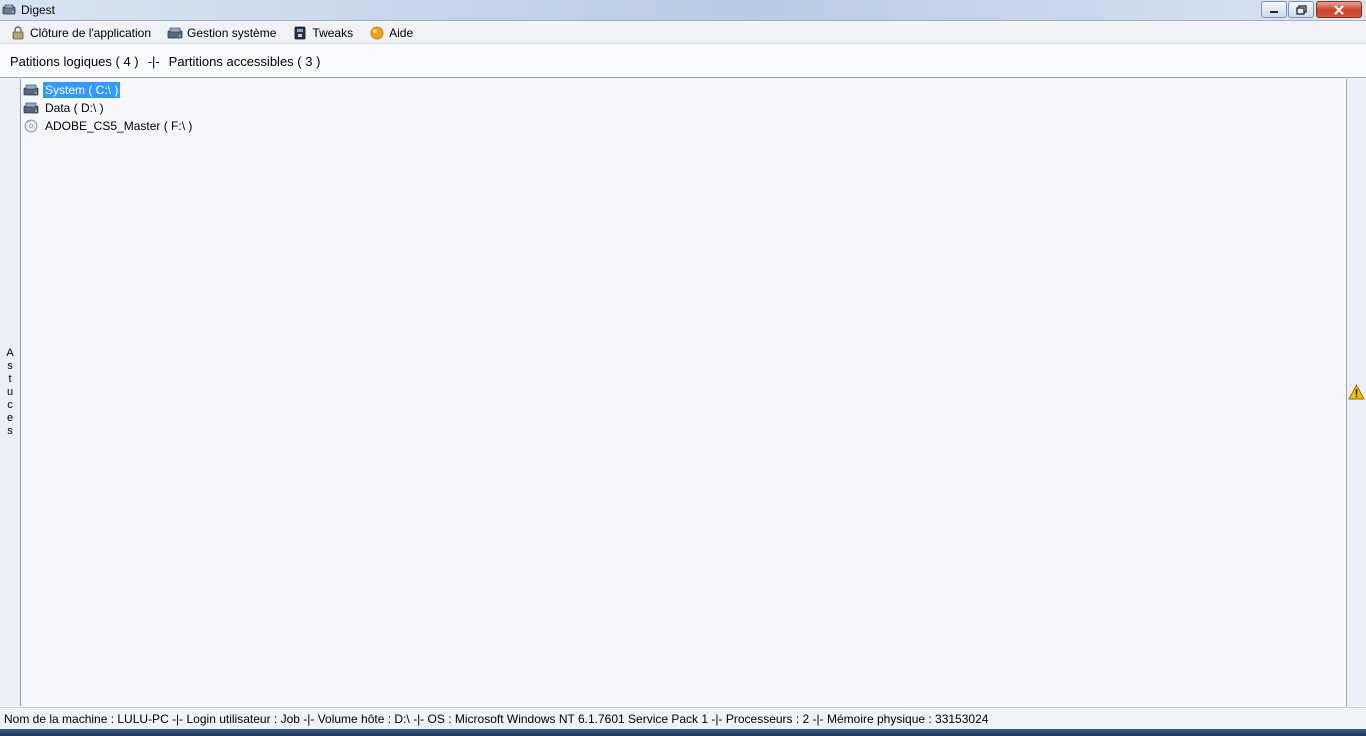 The image size is (1366, 736). What do you see at coordinates (377, 32) in the screenshot?
I see `help-icon` at bounding box center [377, 32].